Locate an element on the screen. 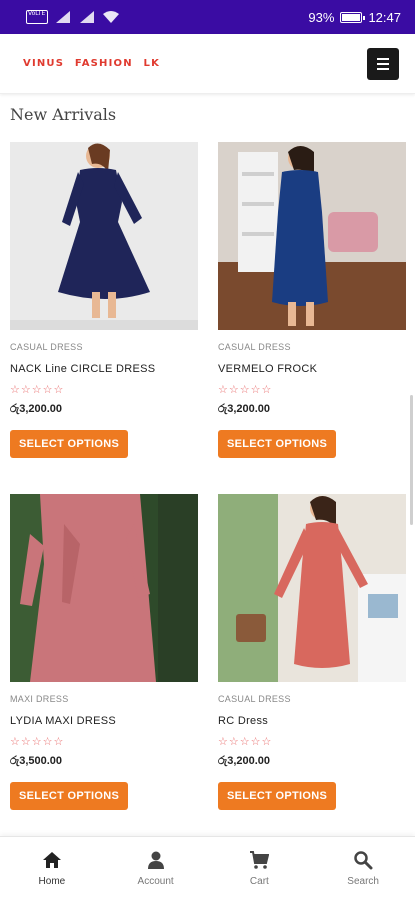 The image size is (415, 900). battery-icon is located at coordinates (353, 17).